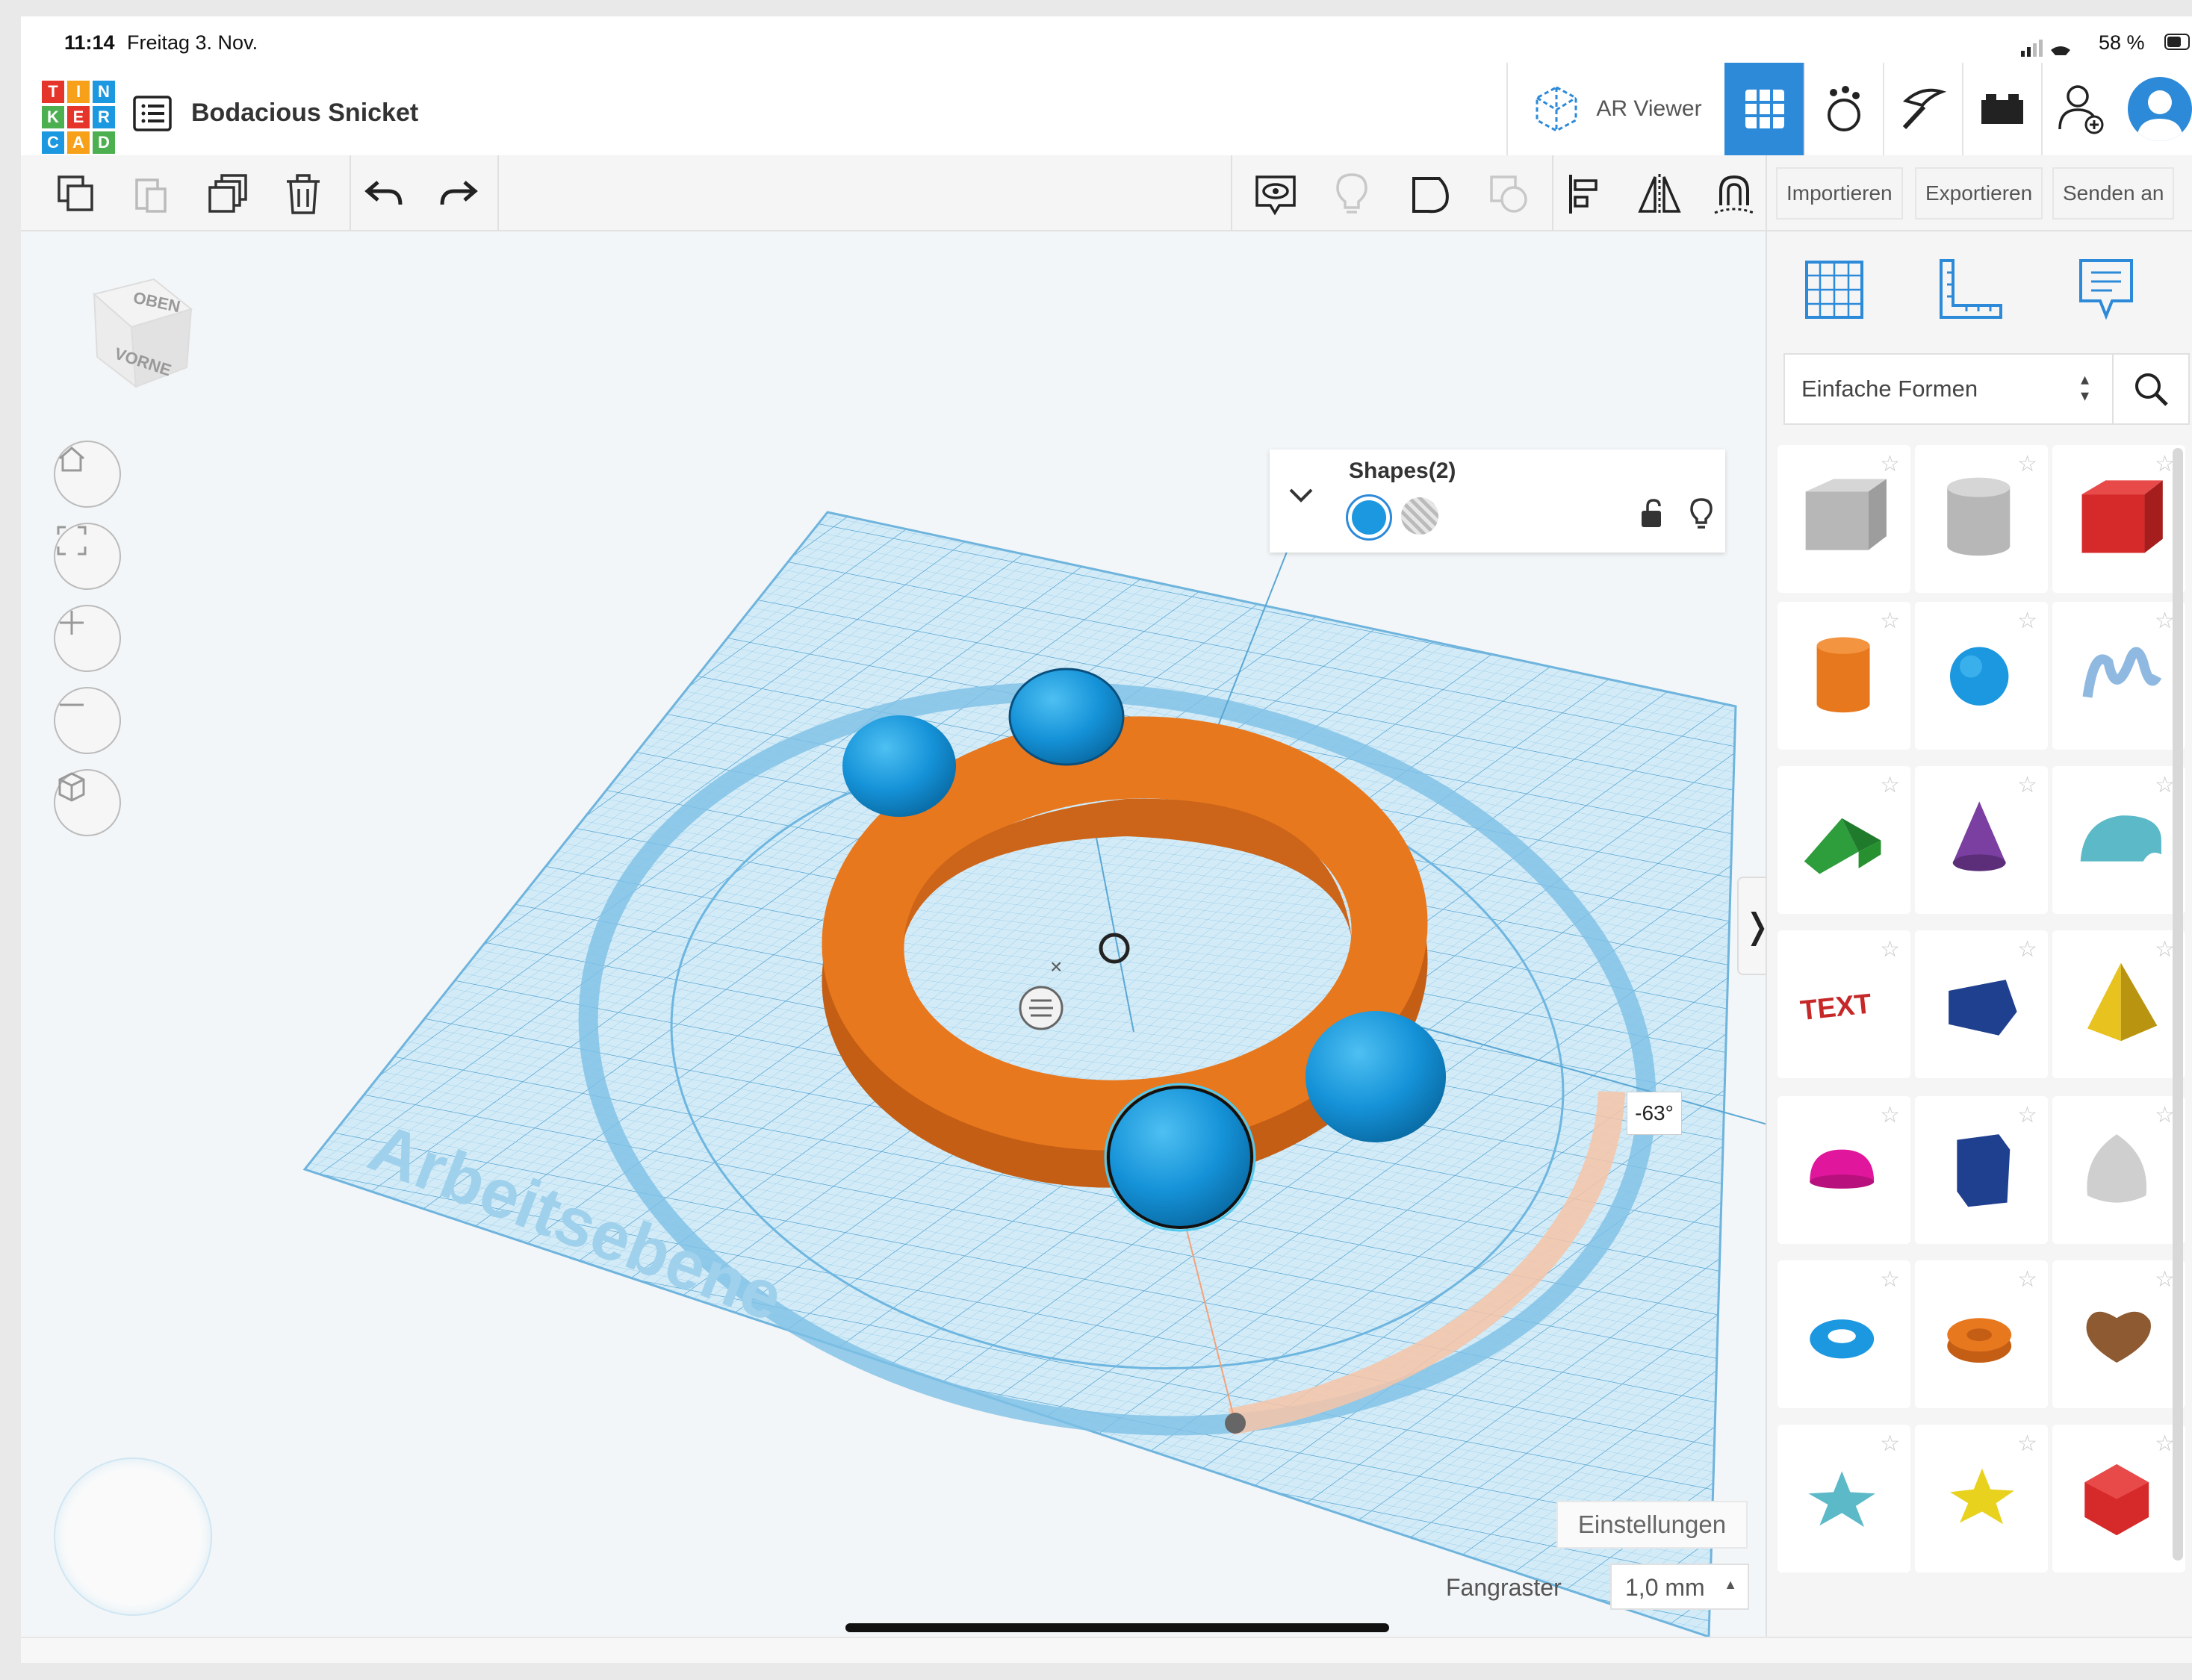 The width and height of the screenshot is (2192, 1680). Describe the element at coordinates (2055, 50) in the screenshot. I see `signal-wifi-icon` at that location.